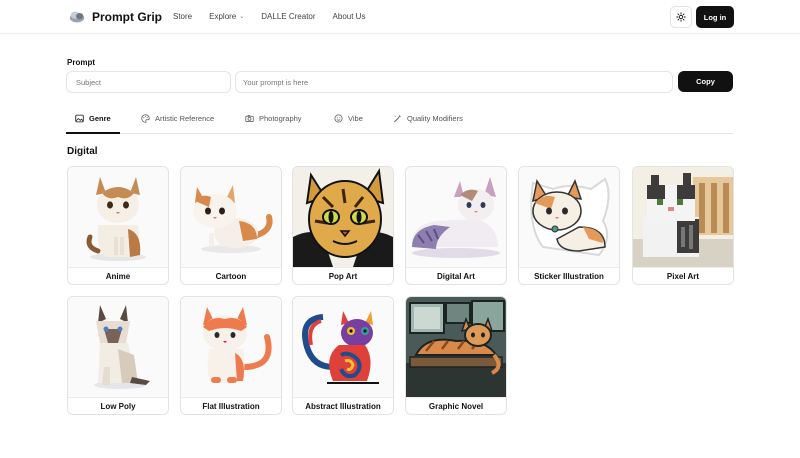 This screenshot has width=800, height=458. Describe the element at coordinates (343, 275) in the screenshot. I see `card-label: Pop Art` at that location.